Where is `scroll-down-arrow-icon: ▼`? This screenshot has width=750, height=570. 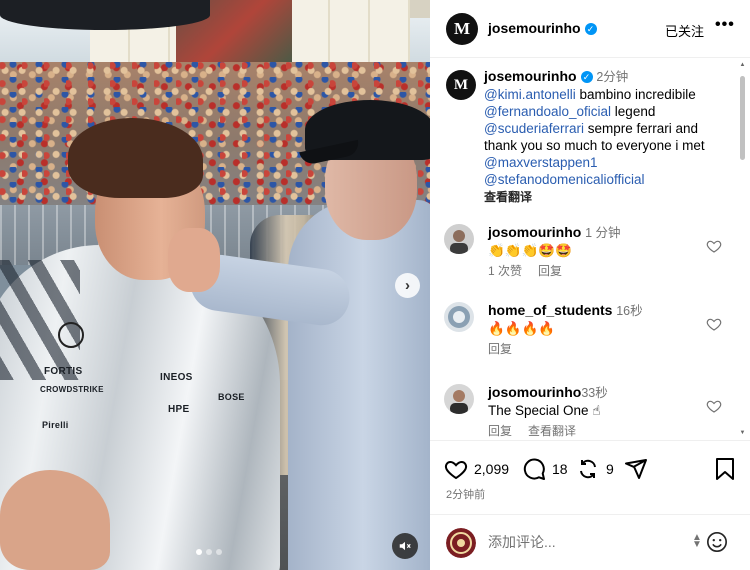
scroll-down-arrow-icon: ▼ is located at coordinates (742, 434).